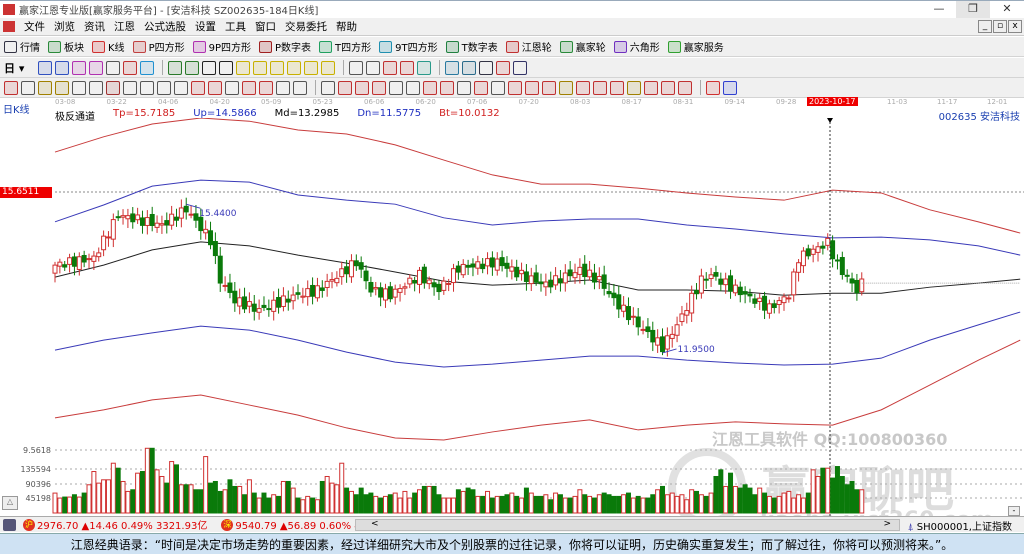  I want to click on mdi-close-button: x, so click(1015, 26).